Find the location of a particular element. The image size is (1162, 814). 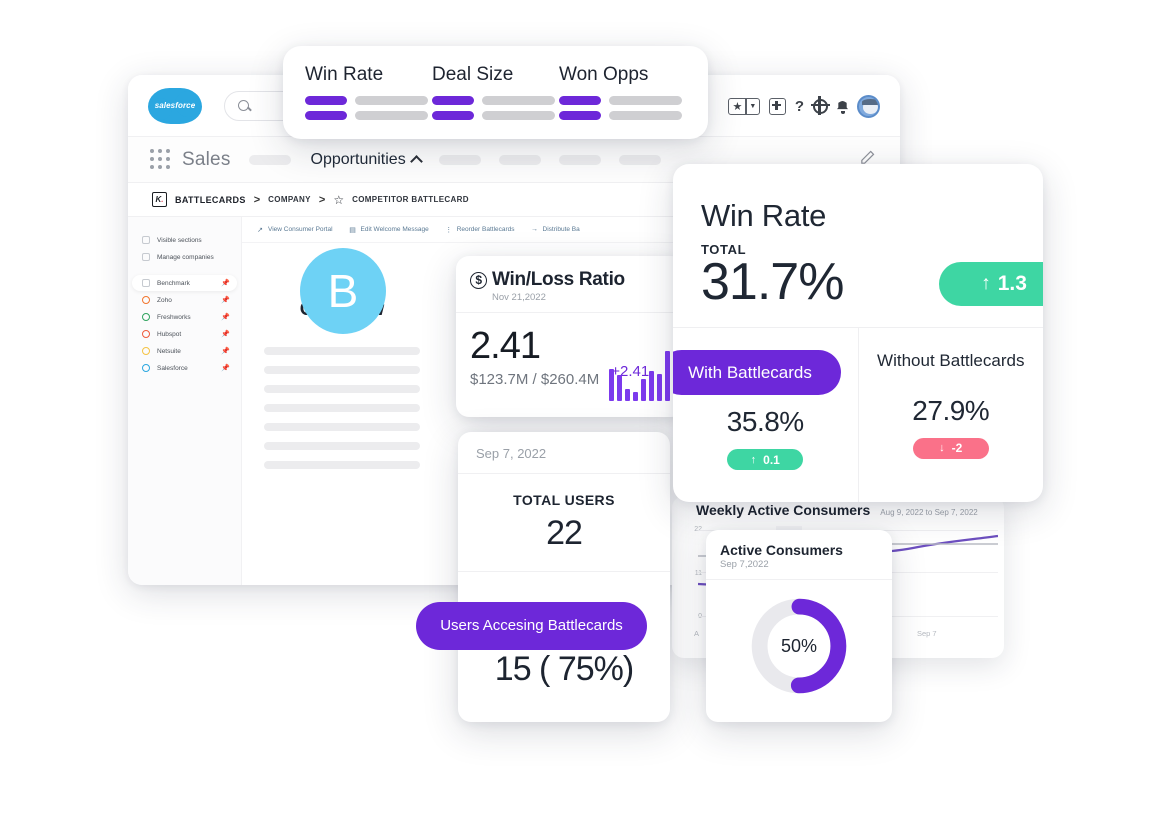

breadcrumb-item-battlecards: BATTLECARDS is located at coordinates (210, 200).